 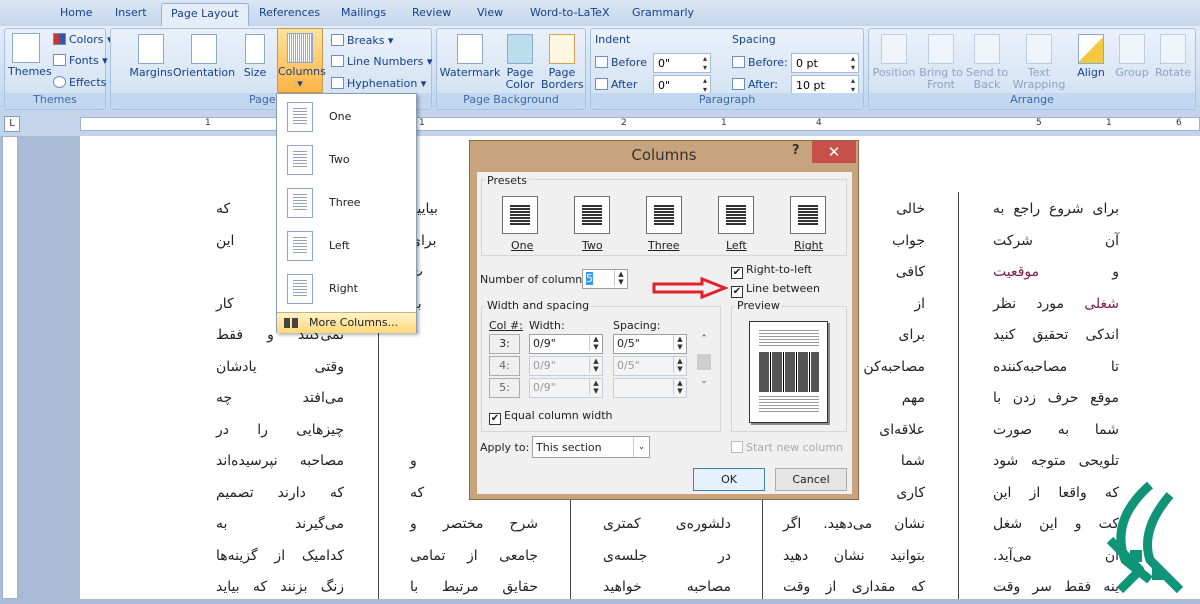 I want to click on menu-item-two: Two, so click(x=346, y=159).